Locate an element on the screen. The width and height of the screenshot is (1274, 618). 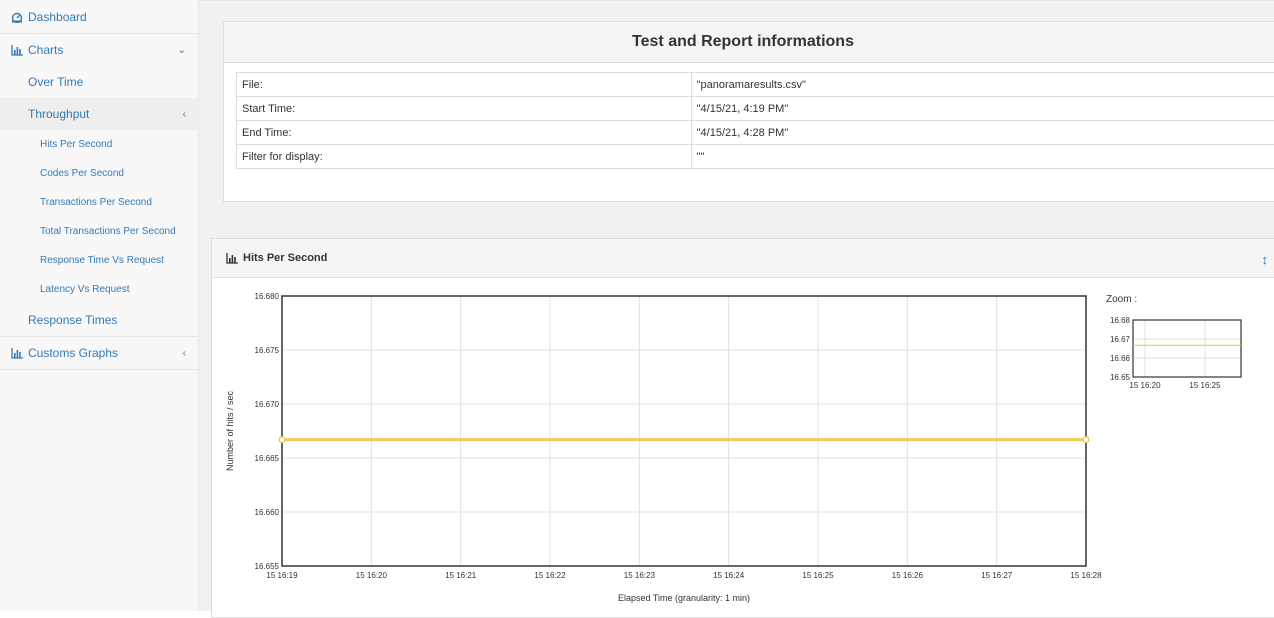
x-tick-label: 15 16:20 is located at coordinates (372, 575).